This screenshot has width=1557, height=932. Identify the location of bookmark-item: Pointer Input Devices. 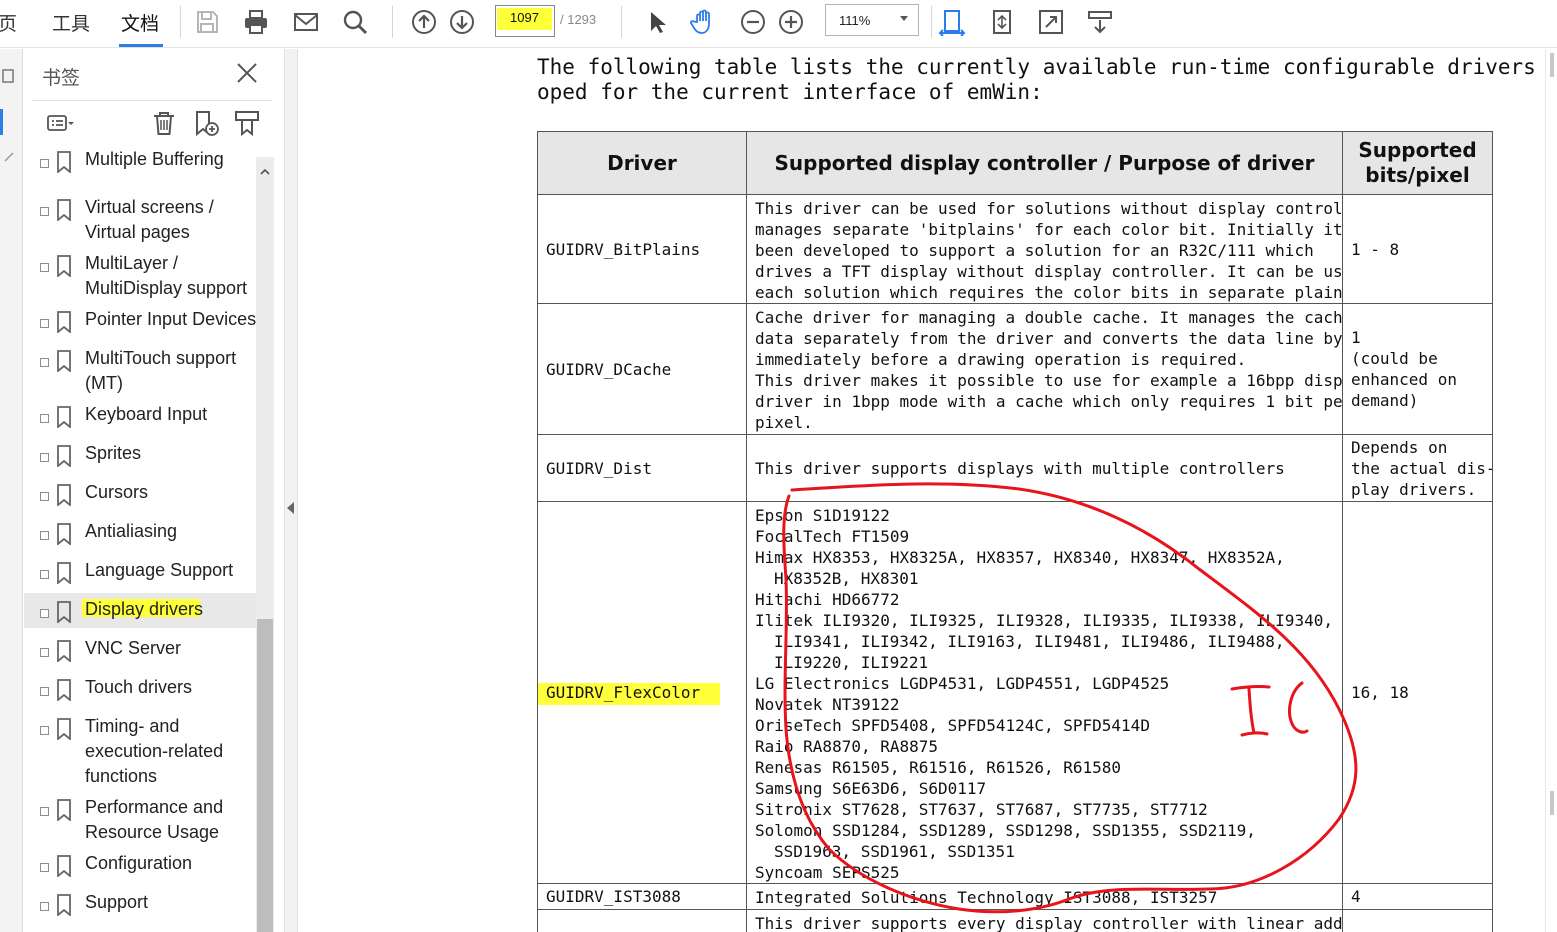
(140, 320).